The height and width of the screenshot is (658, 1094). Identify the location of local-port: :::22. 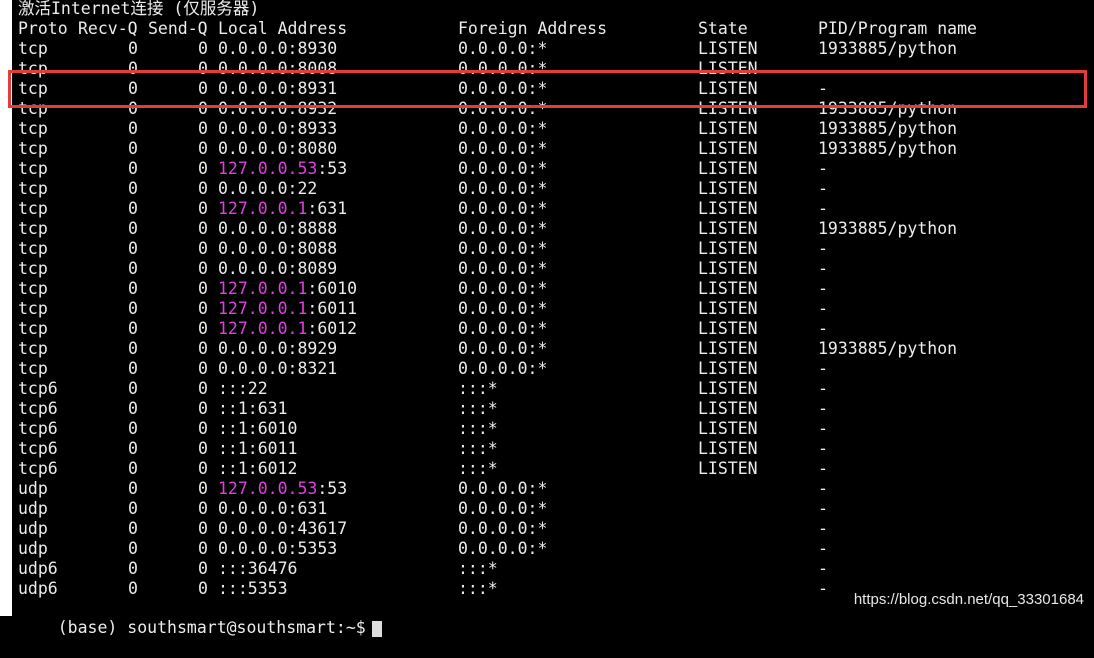
(243, 388).